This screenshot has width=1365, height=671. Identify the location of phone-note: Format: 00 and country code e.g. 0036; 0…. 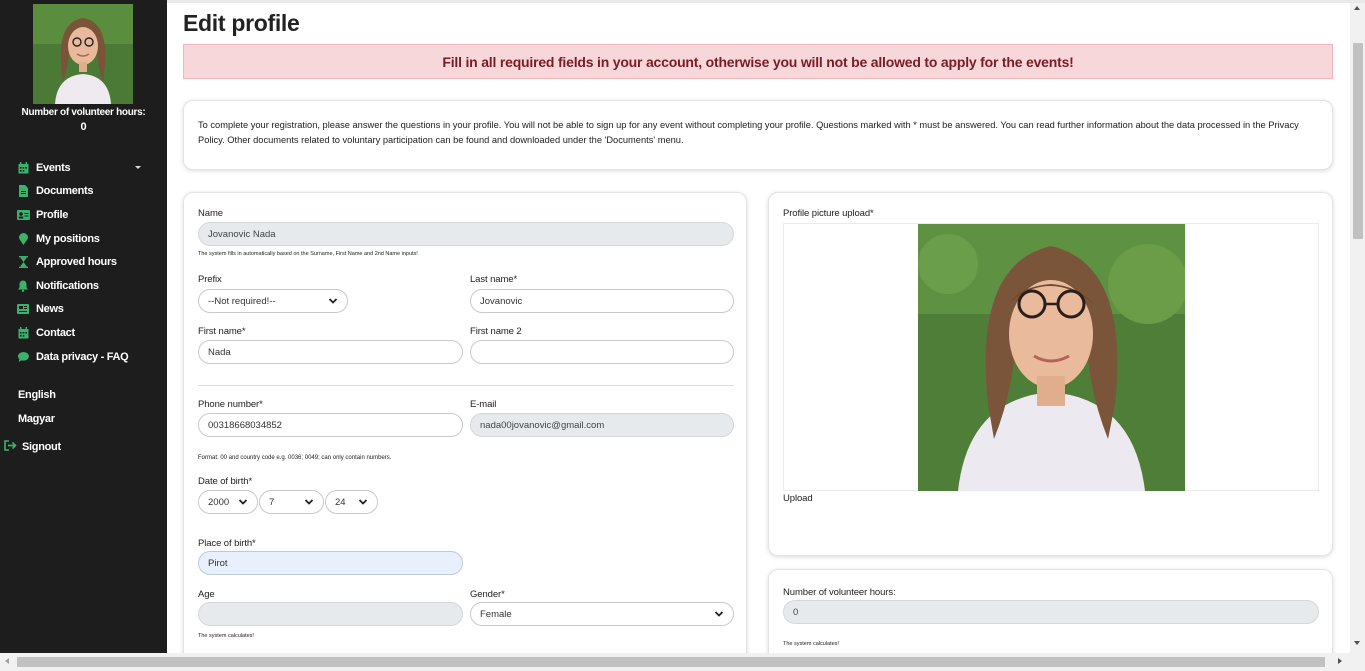
(295, 458).